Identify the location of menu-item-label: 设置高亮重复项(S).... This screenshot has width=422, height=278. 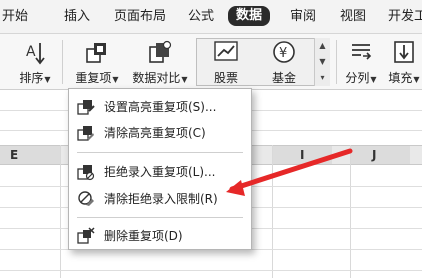
(160, 107).